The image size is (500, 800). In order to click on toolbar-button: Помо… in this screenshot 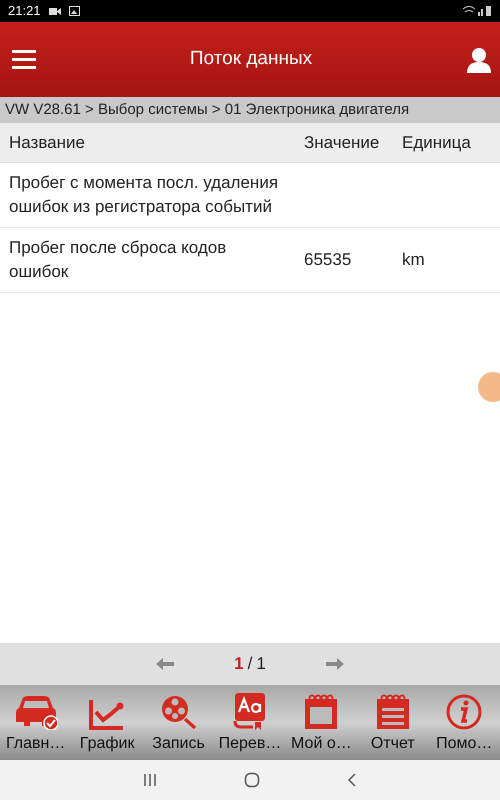, I will do `click(464, 722)`.